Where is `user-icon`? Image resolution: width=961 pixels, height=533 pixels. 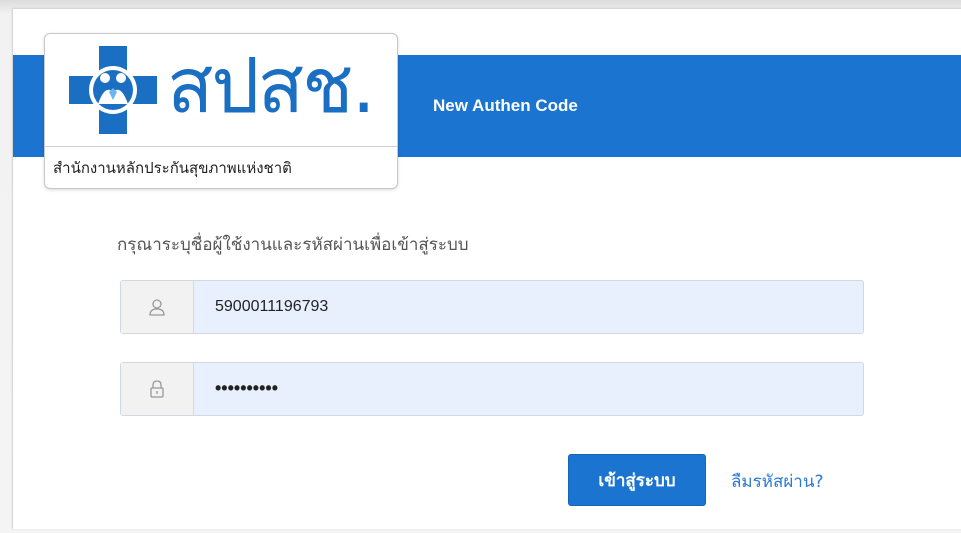
user-icon is located at coordinates (157, 307).